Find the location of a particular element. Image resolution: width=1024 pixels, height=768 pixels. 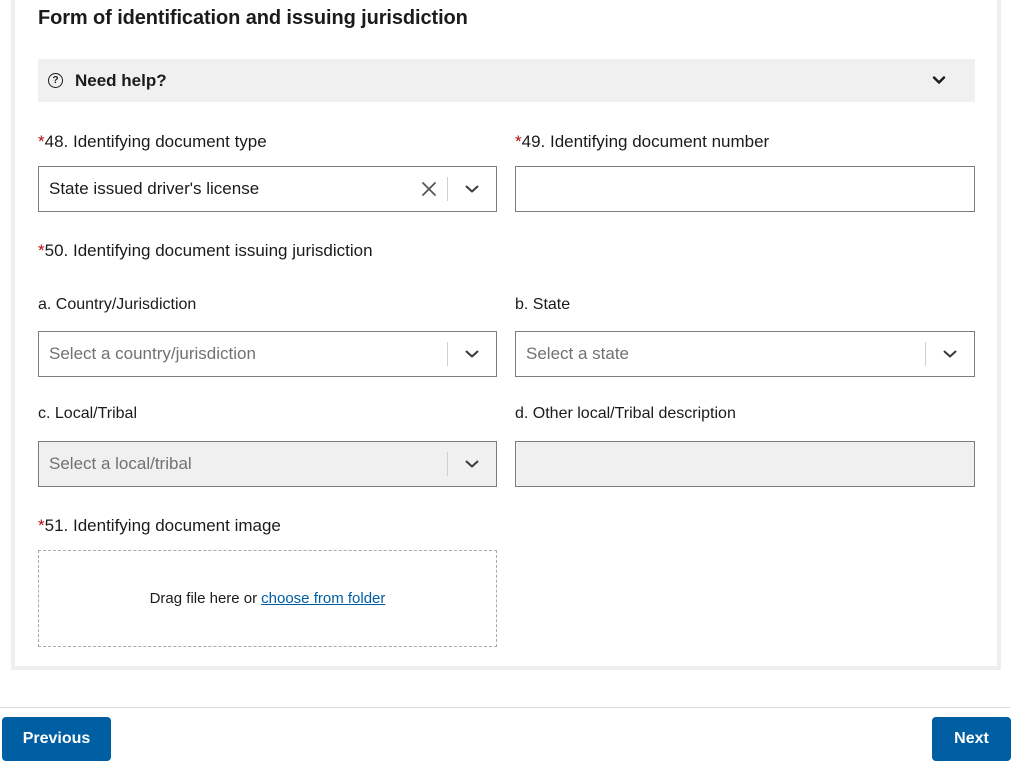

clear-selection-button is located at coordinates (429, 189).